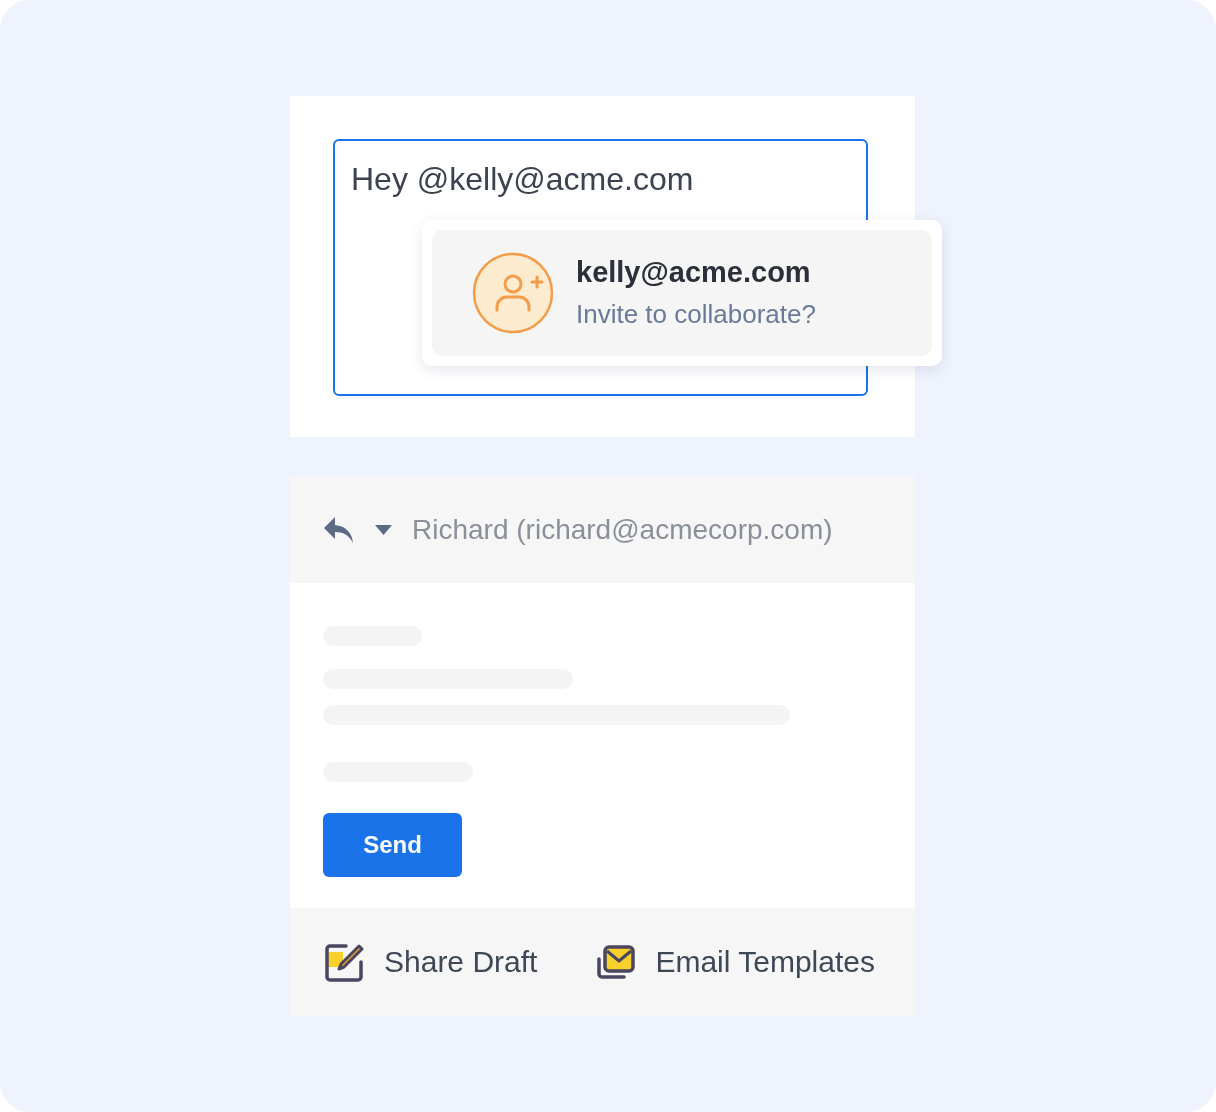 This screenshot has width=1216, height=1112. Describe the element at coordinates (431, 962) in the screenshot. I see `footer-action: Share Draft` at that location.